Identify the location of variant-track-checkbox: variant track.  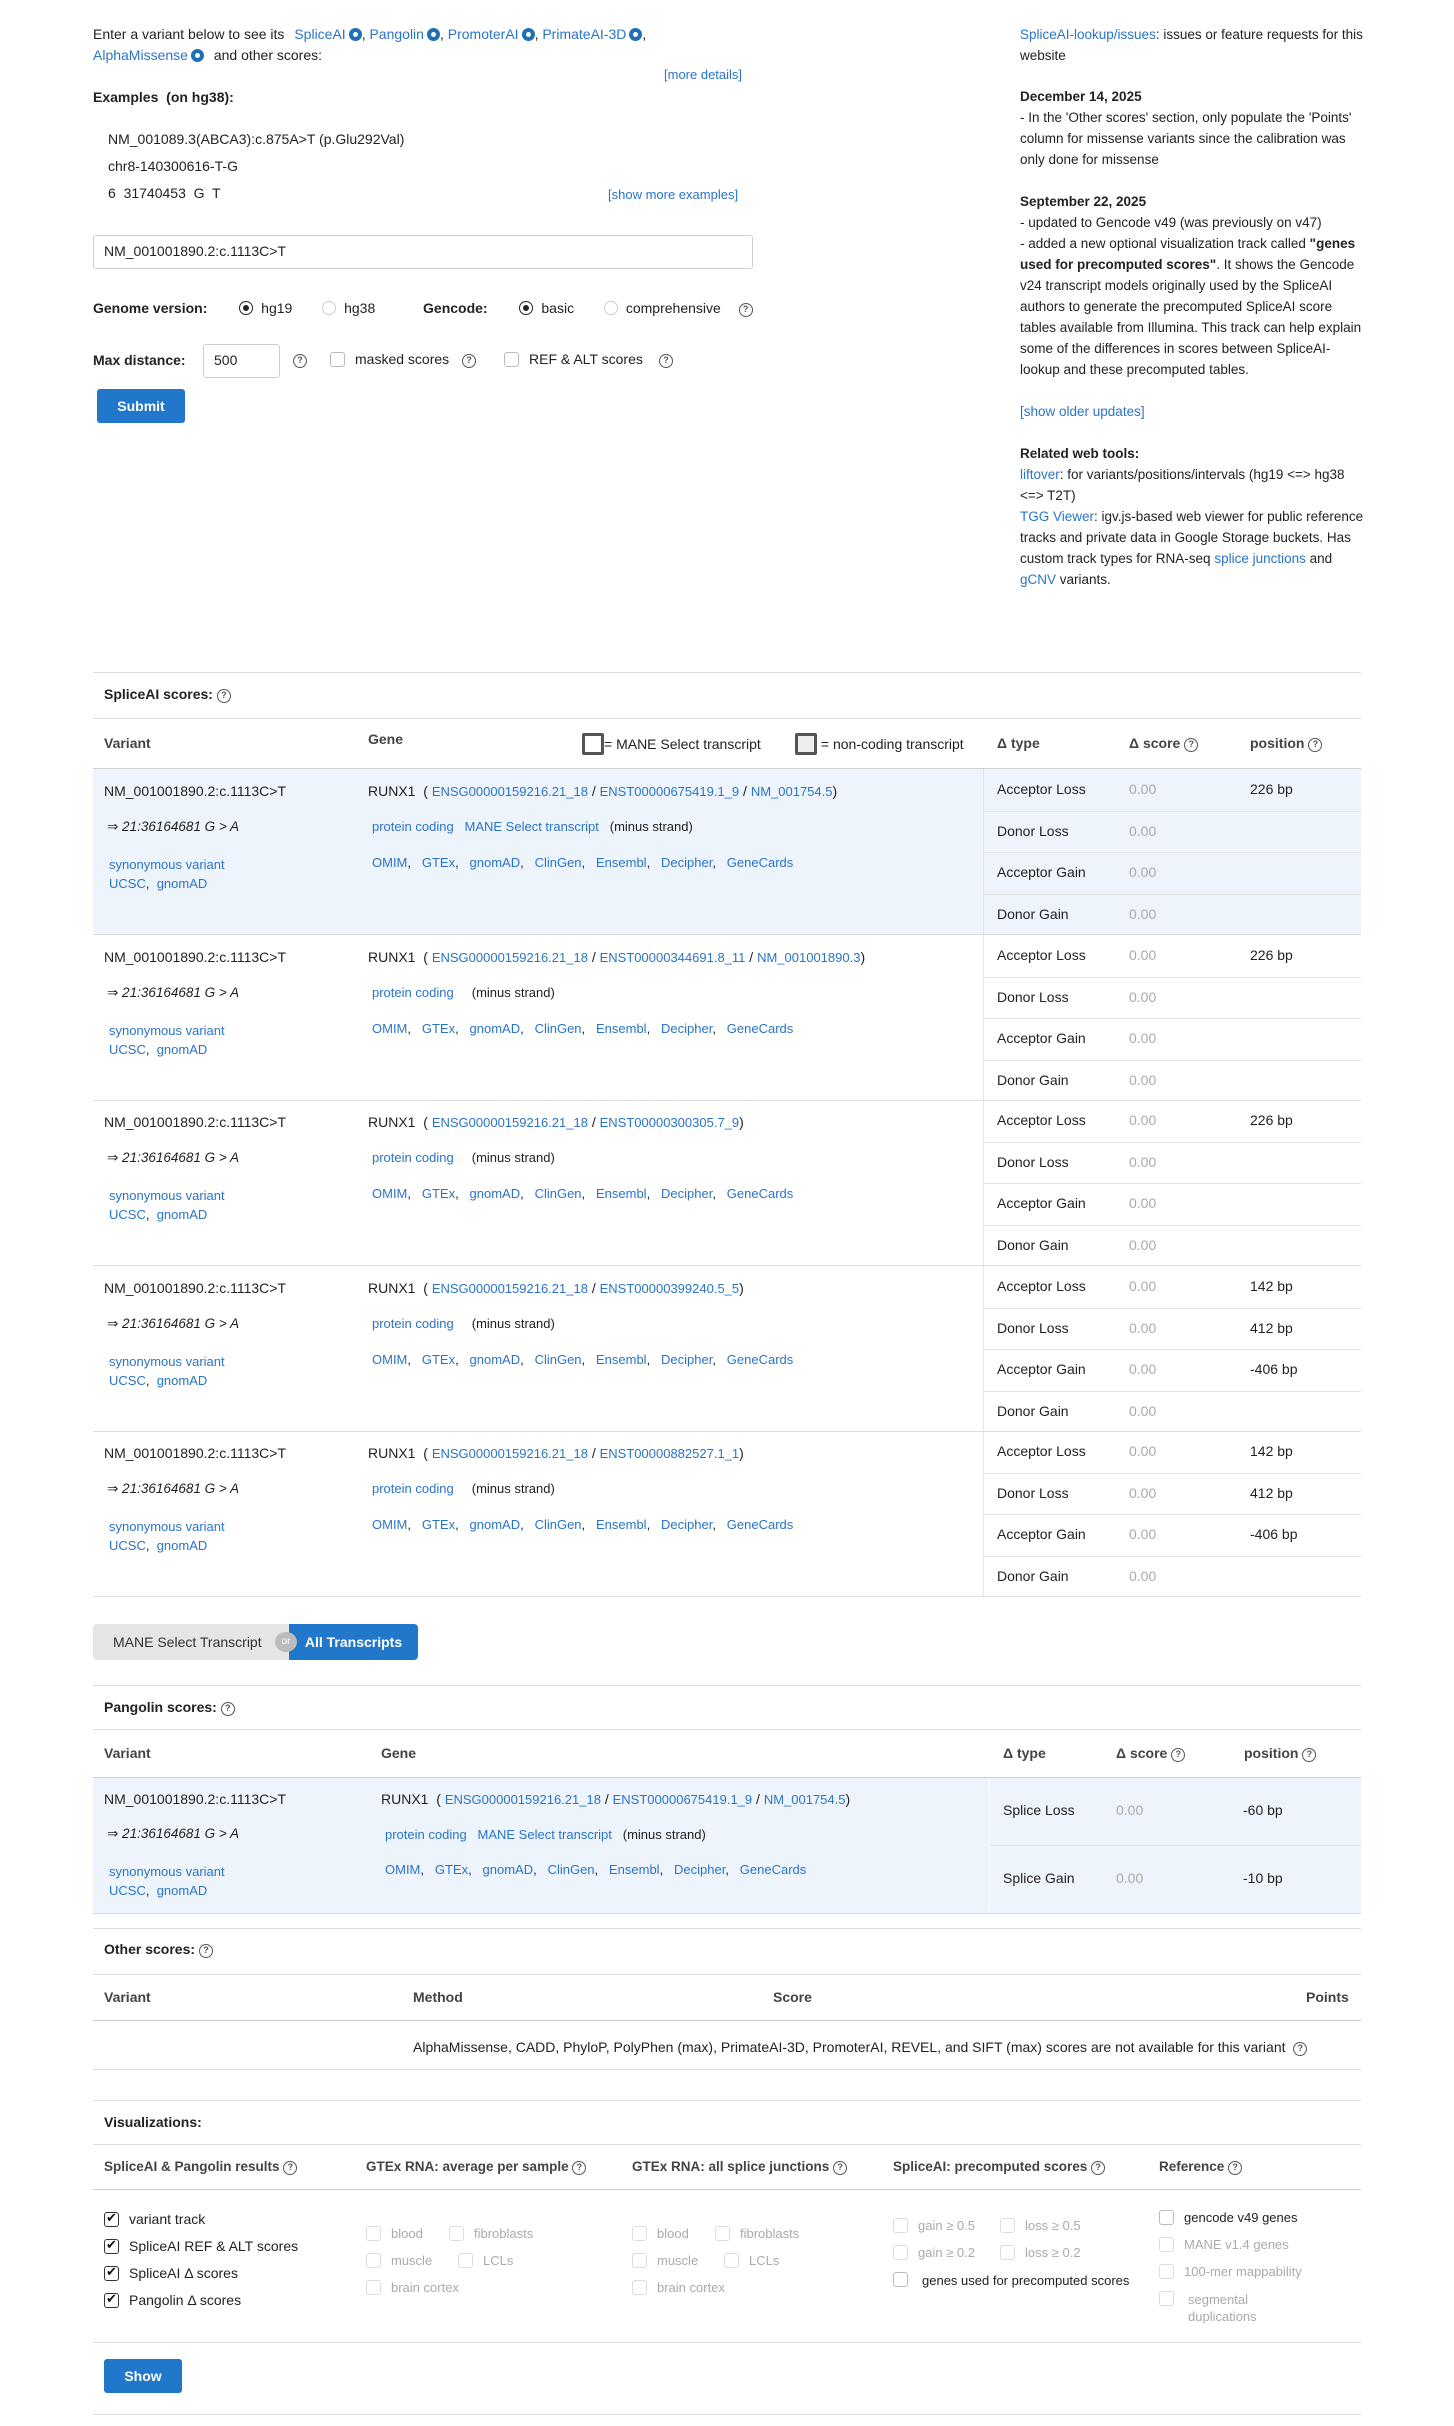
(154, 2218).